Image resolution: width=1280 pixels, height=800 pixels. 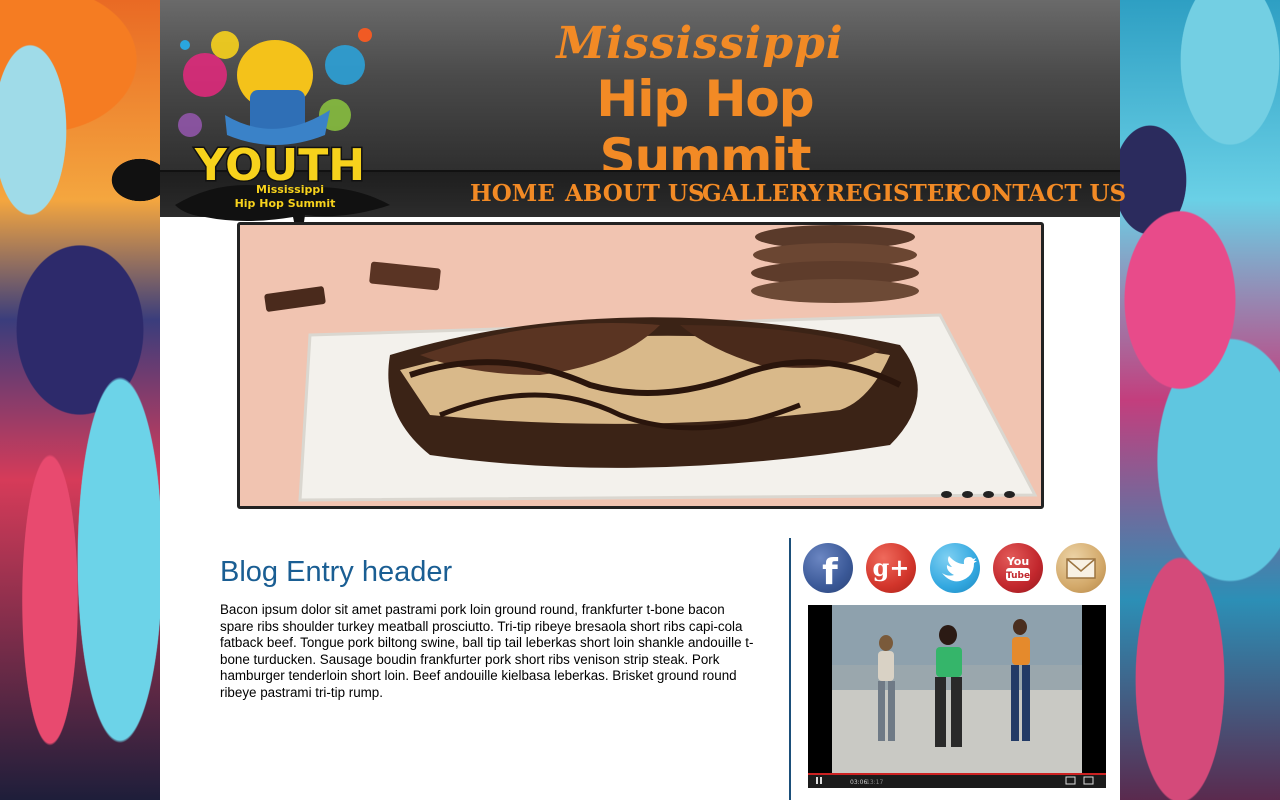 What do you see at coordinates (830, 572) in the screenshot?
I see `svg-text: f` at bounding box center [830, 572].